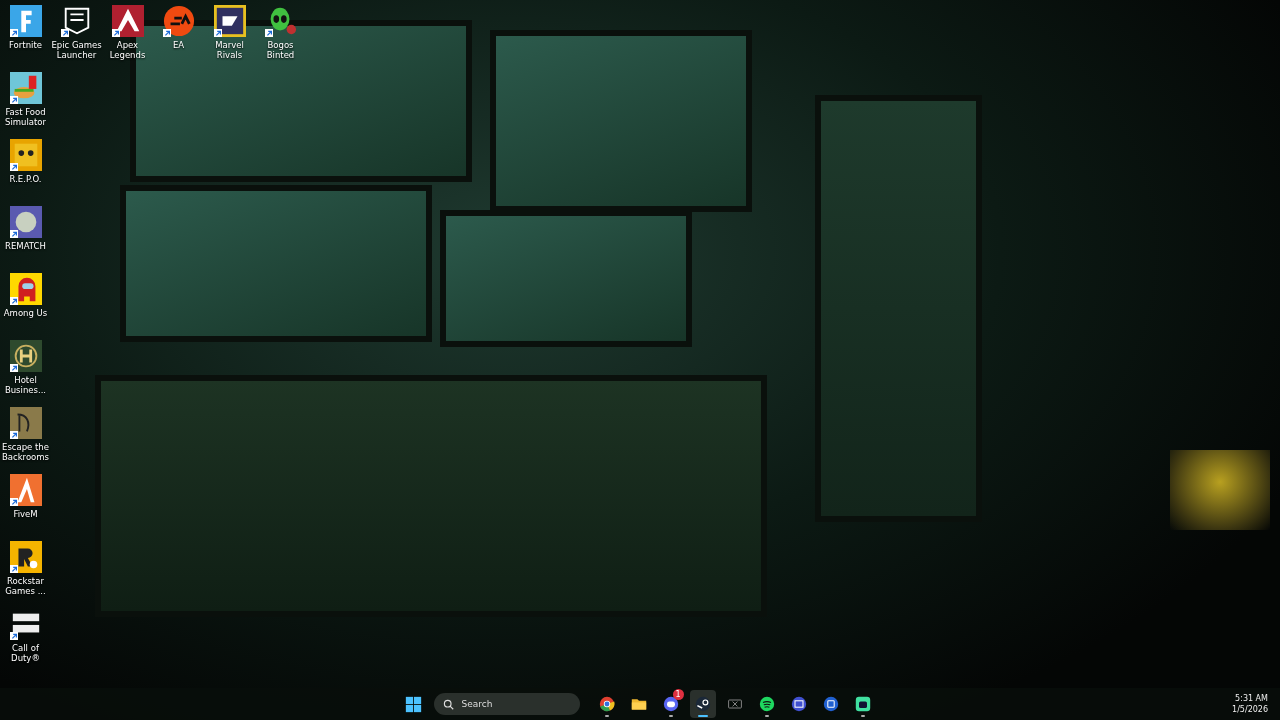  I want to click on desktop-shortcut: Fortnite, so click(25, 36).